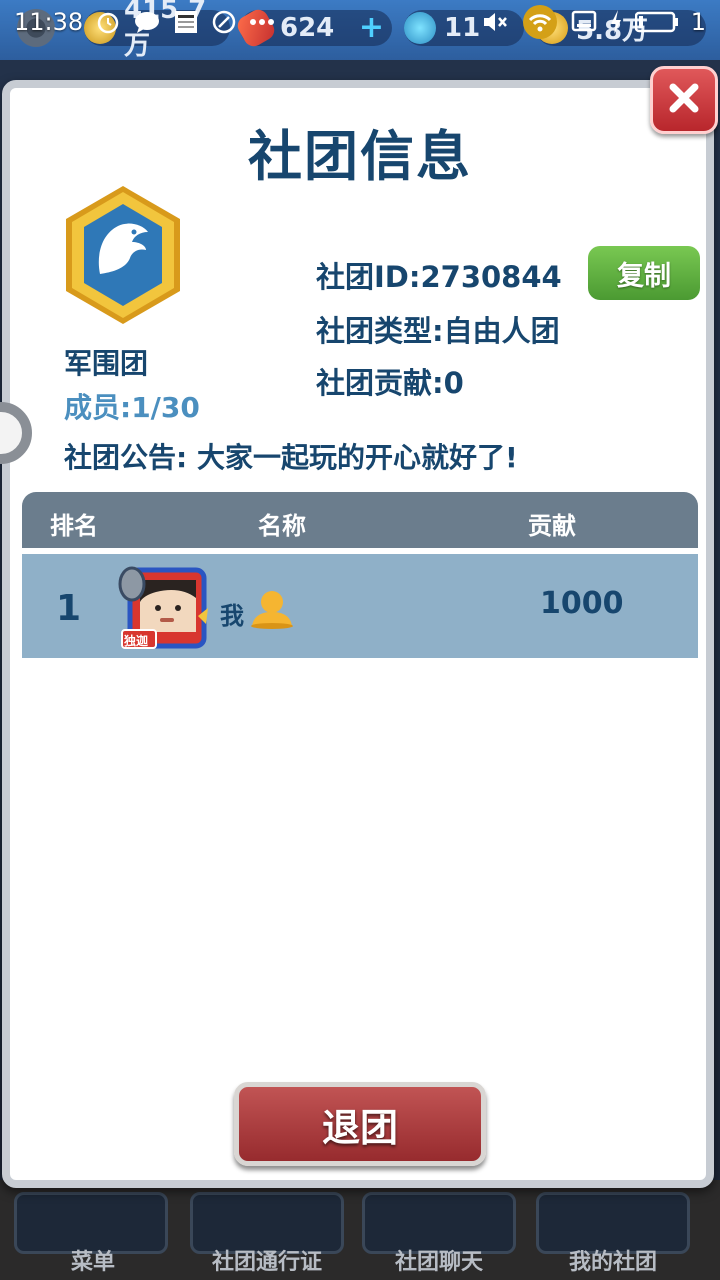 This screenshot has width=720, height=1280. What do you see at coordinates (552, 526) in the screenshot?
I see `header-contribution: 贡献` at bounding box center [552, 526].